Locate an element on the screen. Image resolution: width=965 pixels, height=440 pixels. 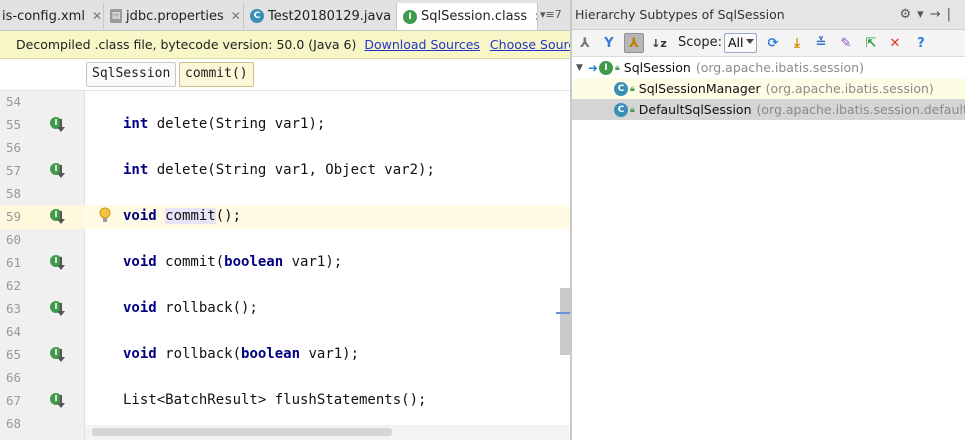
line-number: 59 is located at coordinates (14, 216).